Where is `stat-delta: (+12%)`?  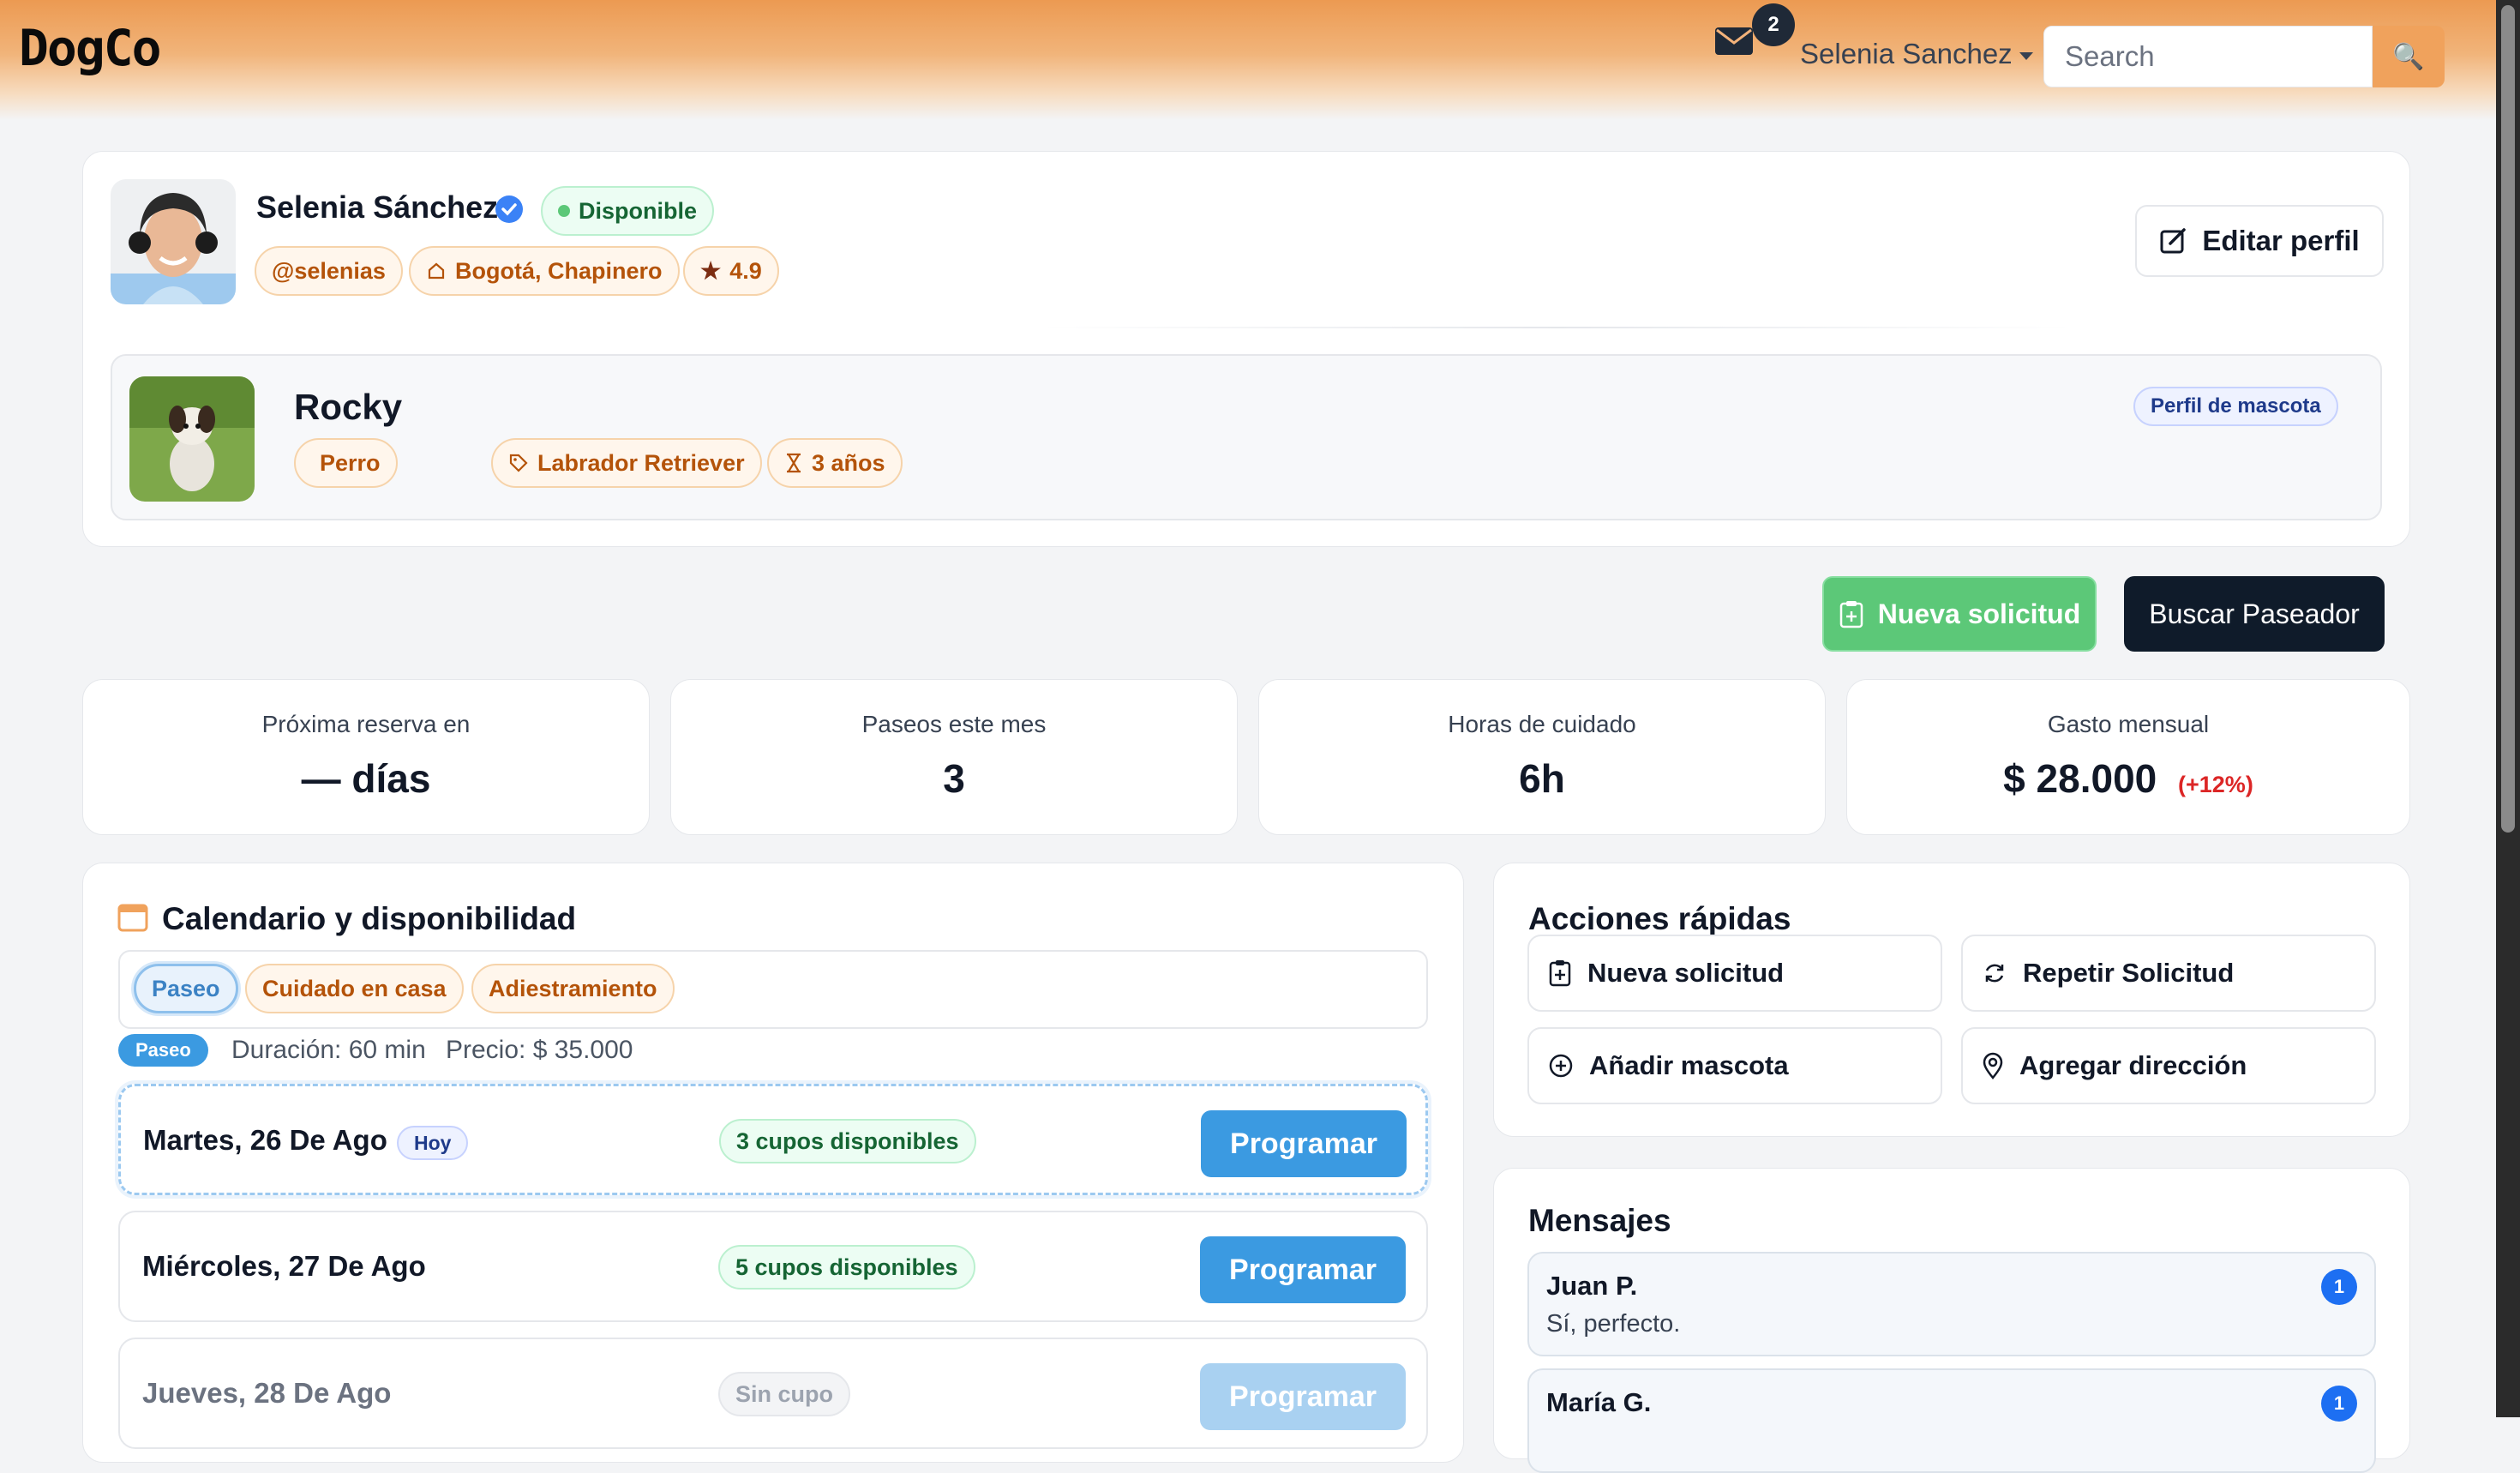 stat-delta: (+12%) is located at coordinates (2215, 784).